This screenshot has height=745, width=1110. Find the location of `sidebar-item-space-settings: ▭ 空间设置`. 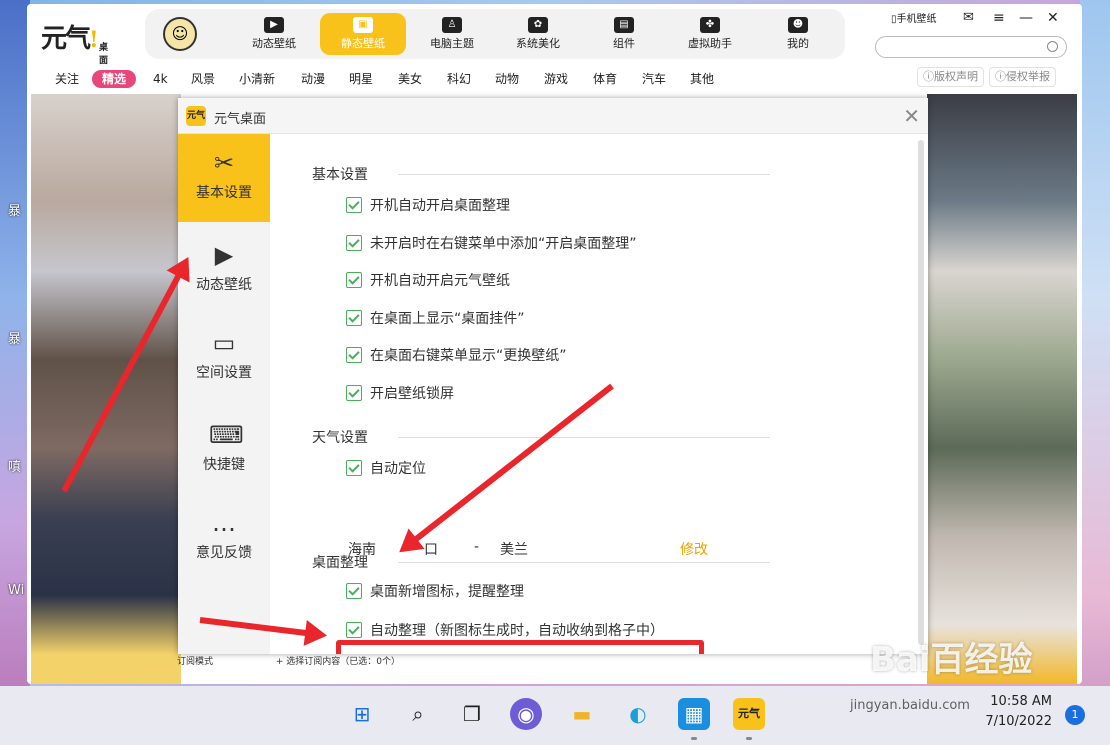

sidebar-item-space-settings: ▭ 空间设置 is located at coordinates (224, 358).